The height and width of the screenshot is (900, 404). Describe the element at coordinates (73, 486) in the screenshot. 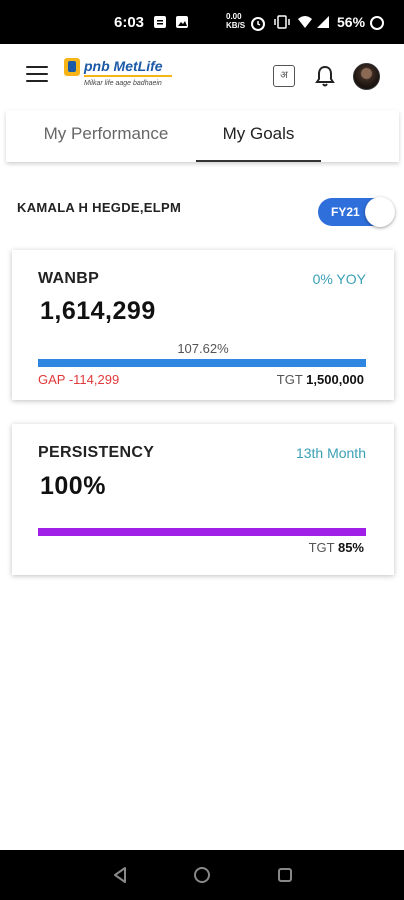

I see `card-value: 100%` at that location.